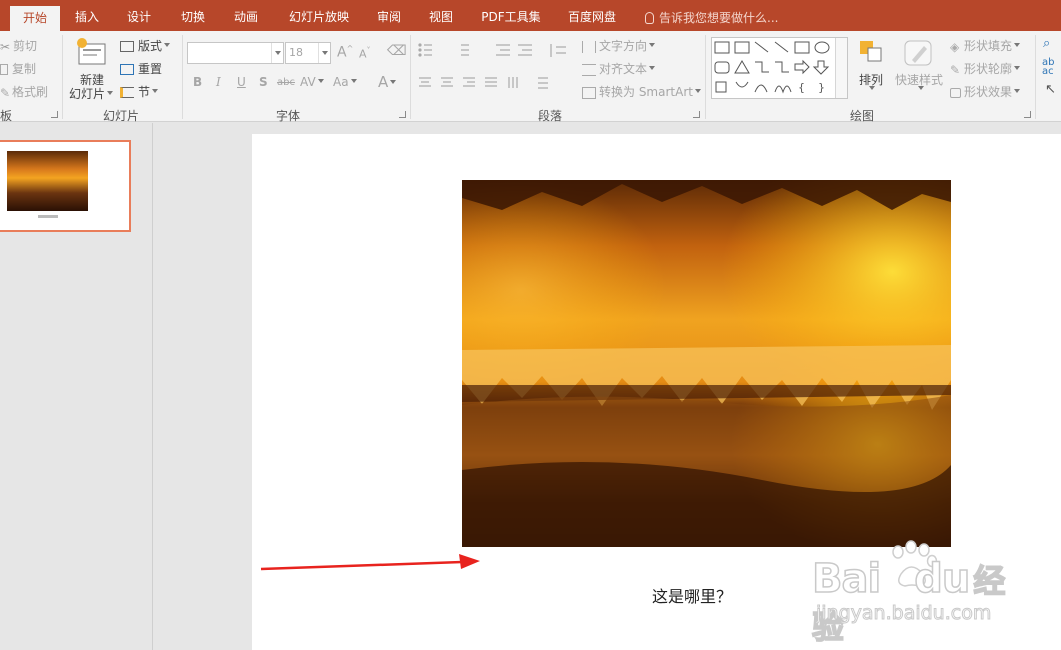  I want to click on bold-button: B, so click(197, 82).